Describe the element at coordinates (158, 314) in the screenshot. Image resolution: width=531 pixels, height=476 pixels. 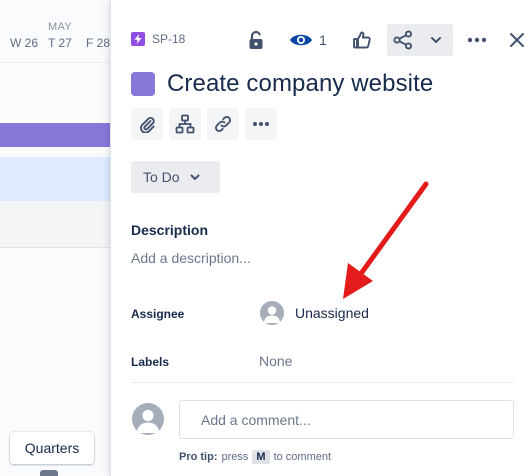
I see `assignee-label: Assignee` at that location.